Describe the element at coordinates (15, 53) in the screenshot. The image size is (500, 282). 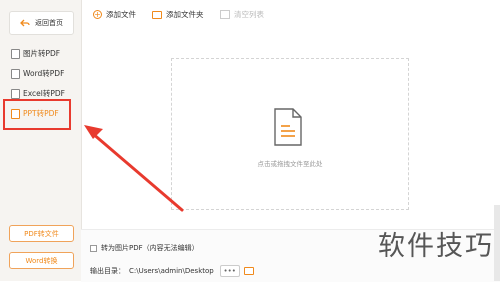
I see `image-file-icon` at that location.